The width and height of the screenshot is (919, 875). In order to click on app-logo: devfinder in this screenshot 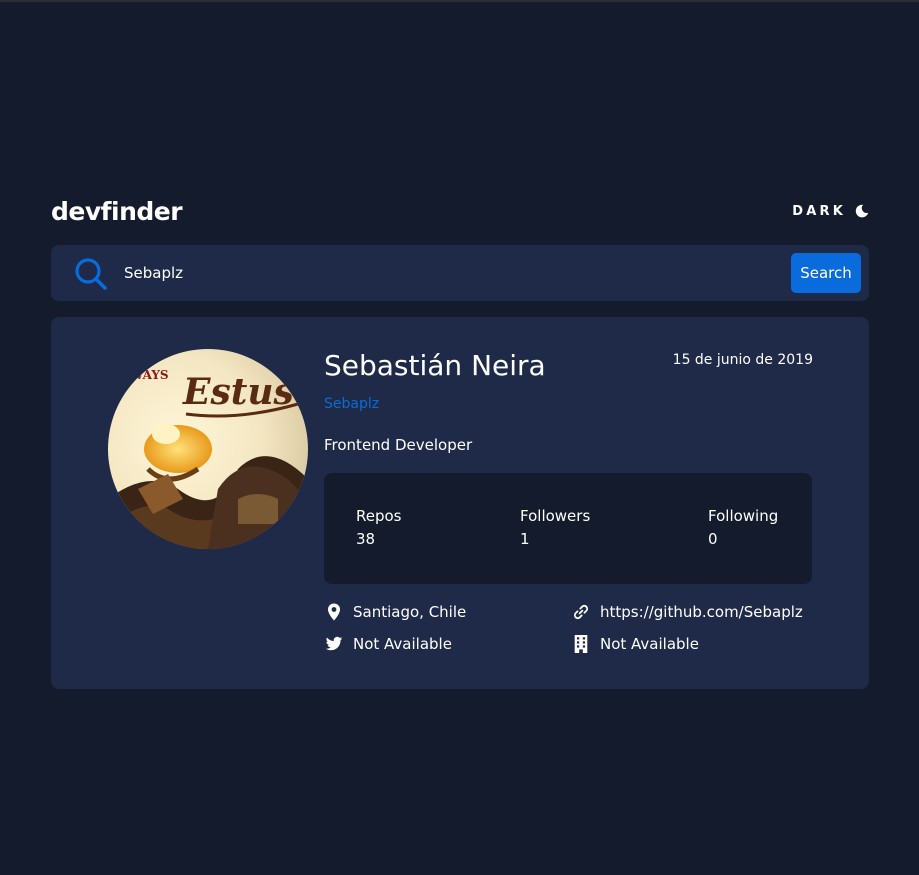, I will do `click(117, 211)`.